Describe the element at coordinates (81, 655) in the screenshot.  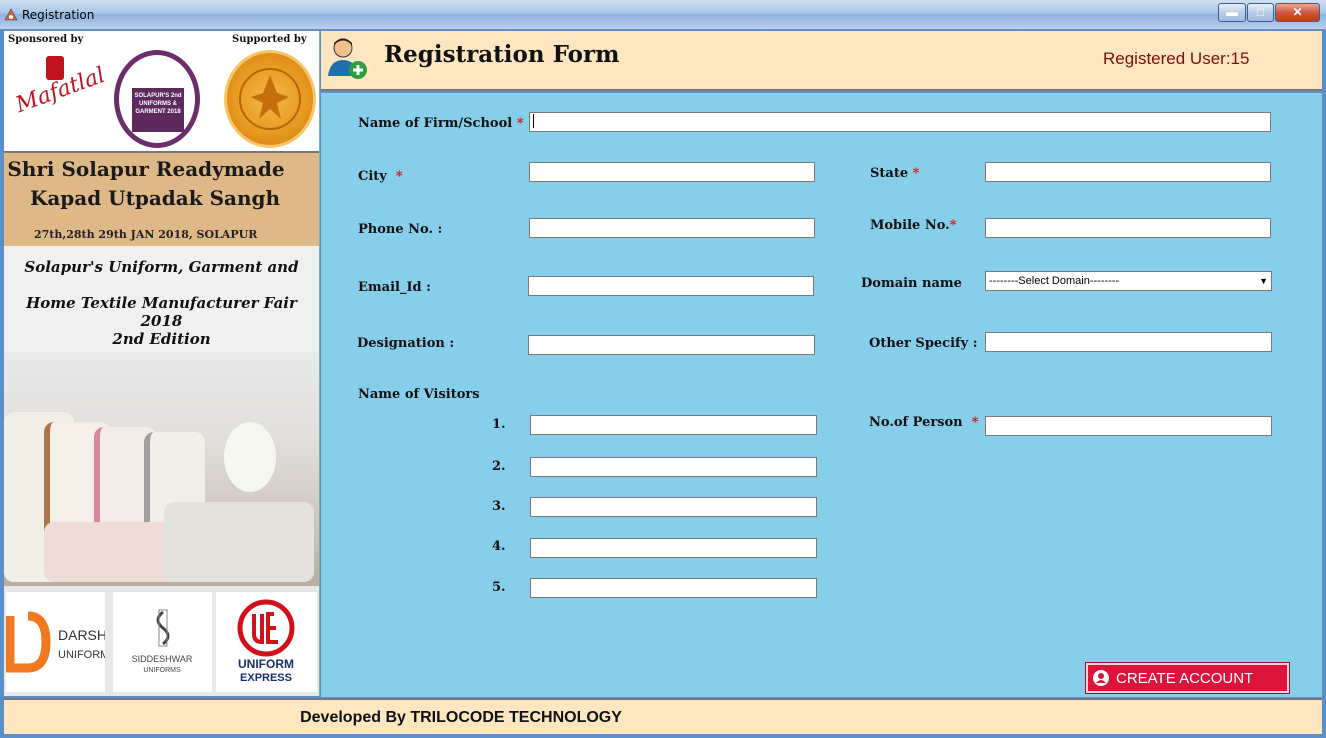
I see `darshan-sub: UNIFORMS` at that location.